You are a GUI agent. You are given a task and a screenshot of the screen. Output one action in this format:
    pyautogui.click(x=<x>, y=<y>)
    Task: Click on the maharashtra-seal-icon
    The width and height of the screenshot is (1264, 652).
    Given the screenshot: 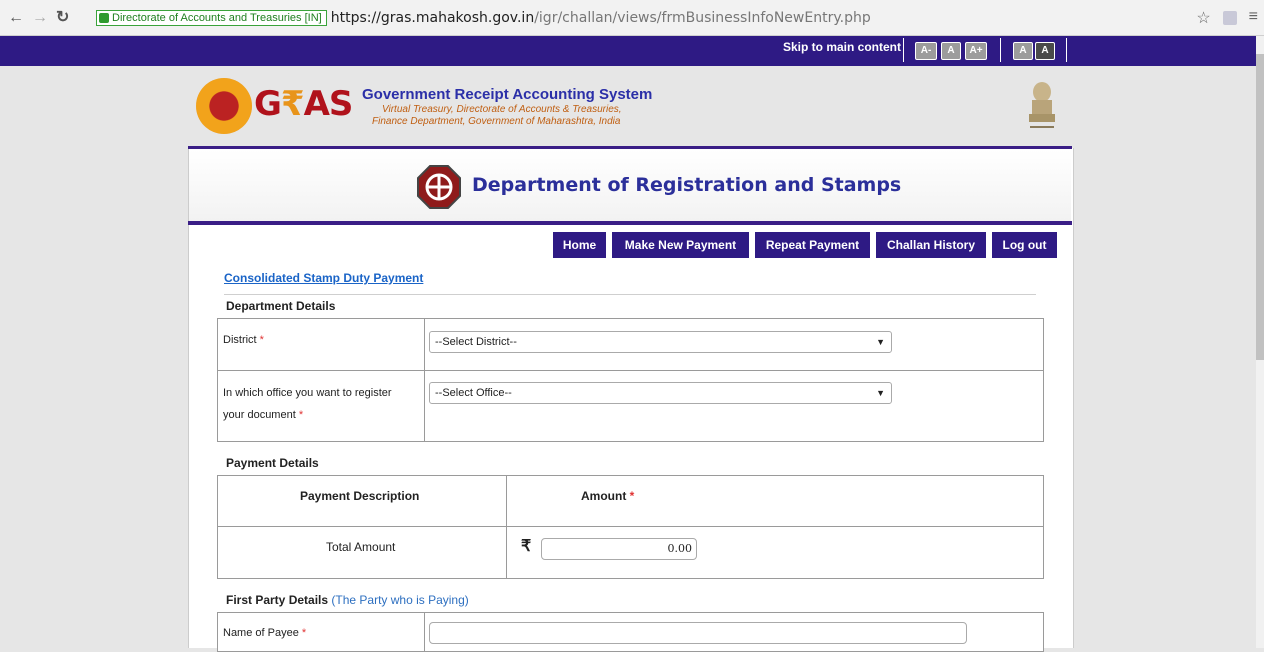 What is the action you would take?
    pyautogui.click(x=224, y=106)
    